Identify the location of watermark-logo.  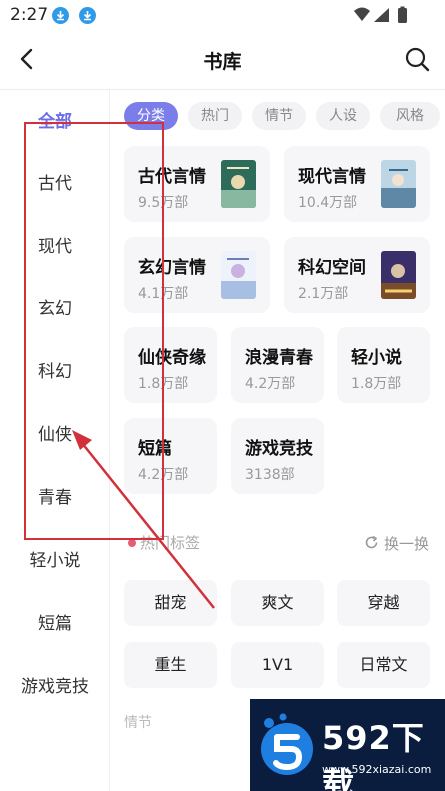
(287, 744).